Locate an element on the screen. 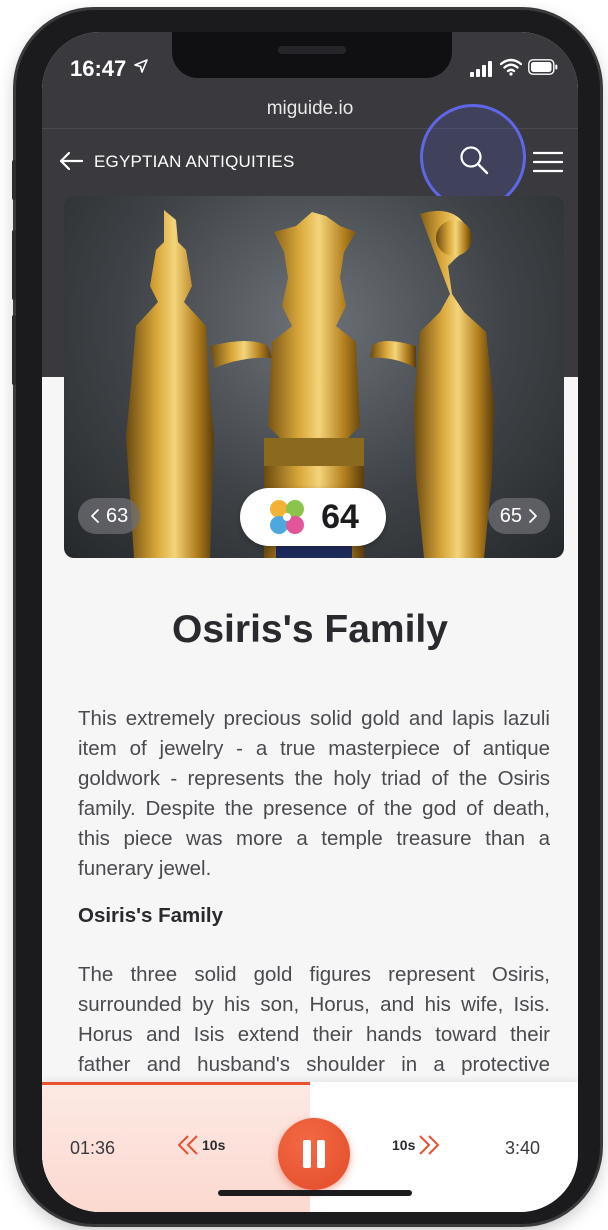 The image size is (608, 1230). nav-title: EGYPTIAN ANTIQUITIES is located at coordinates (194, 162).